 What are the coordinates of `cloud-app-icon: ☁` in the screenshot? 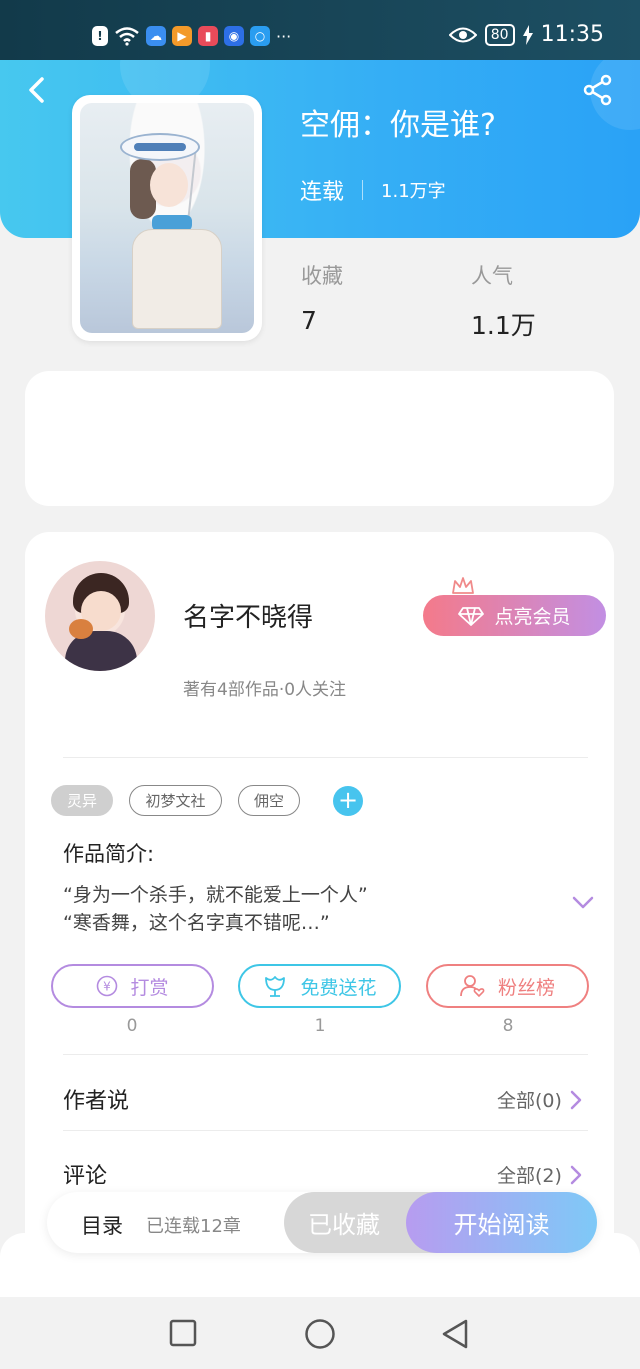 It's located at (156, 36).